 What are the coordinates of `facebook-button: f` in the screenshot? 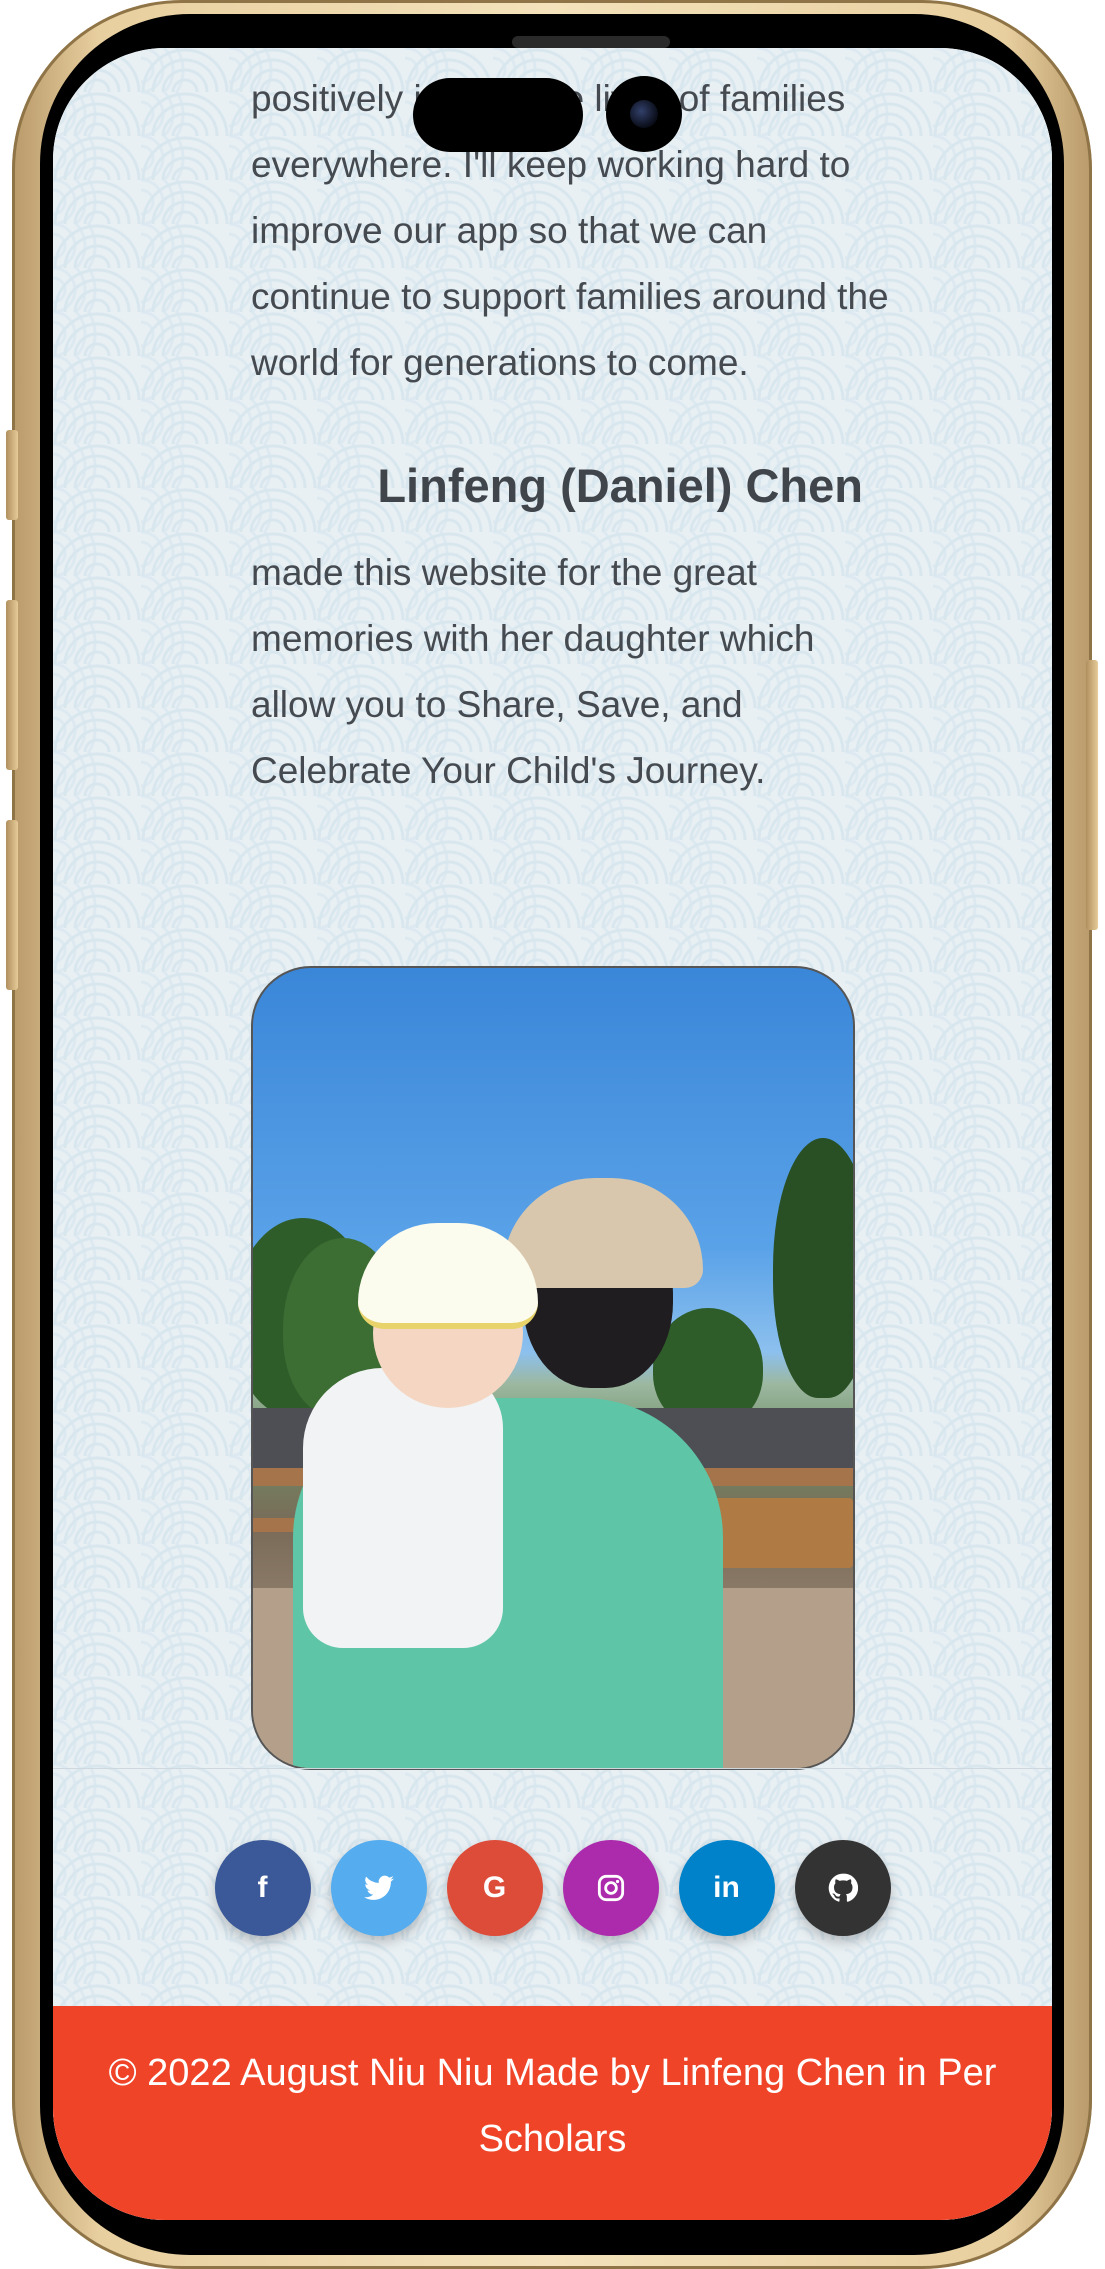 It's located at (262, 1888).